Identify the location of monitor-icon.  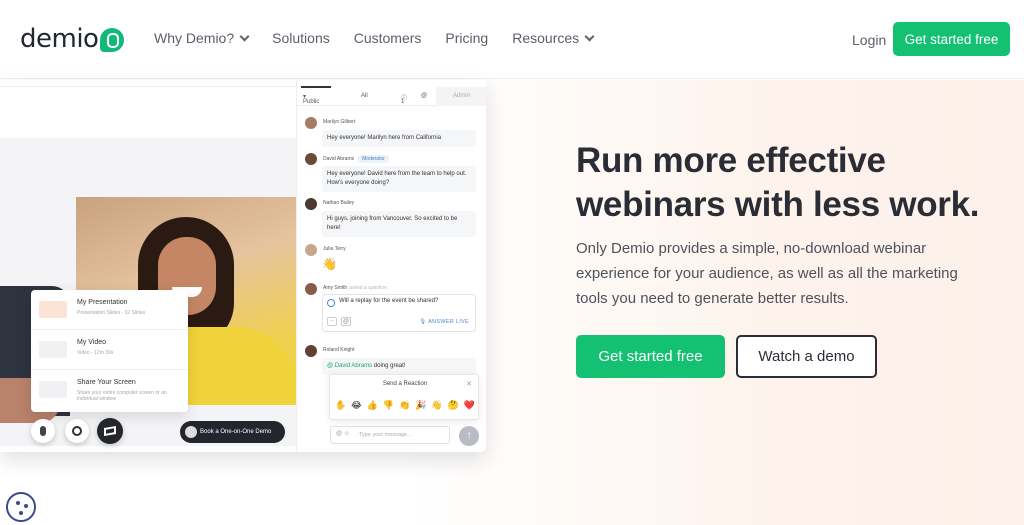
(53, 389).